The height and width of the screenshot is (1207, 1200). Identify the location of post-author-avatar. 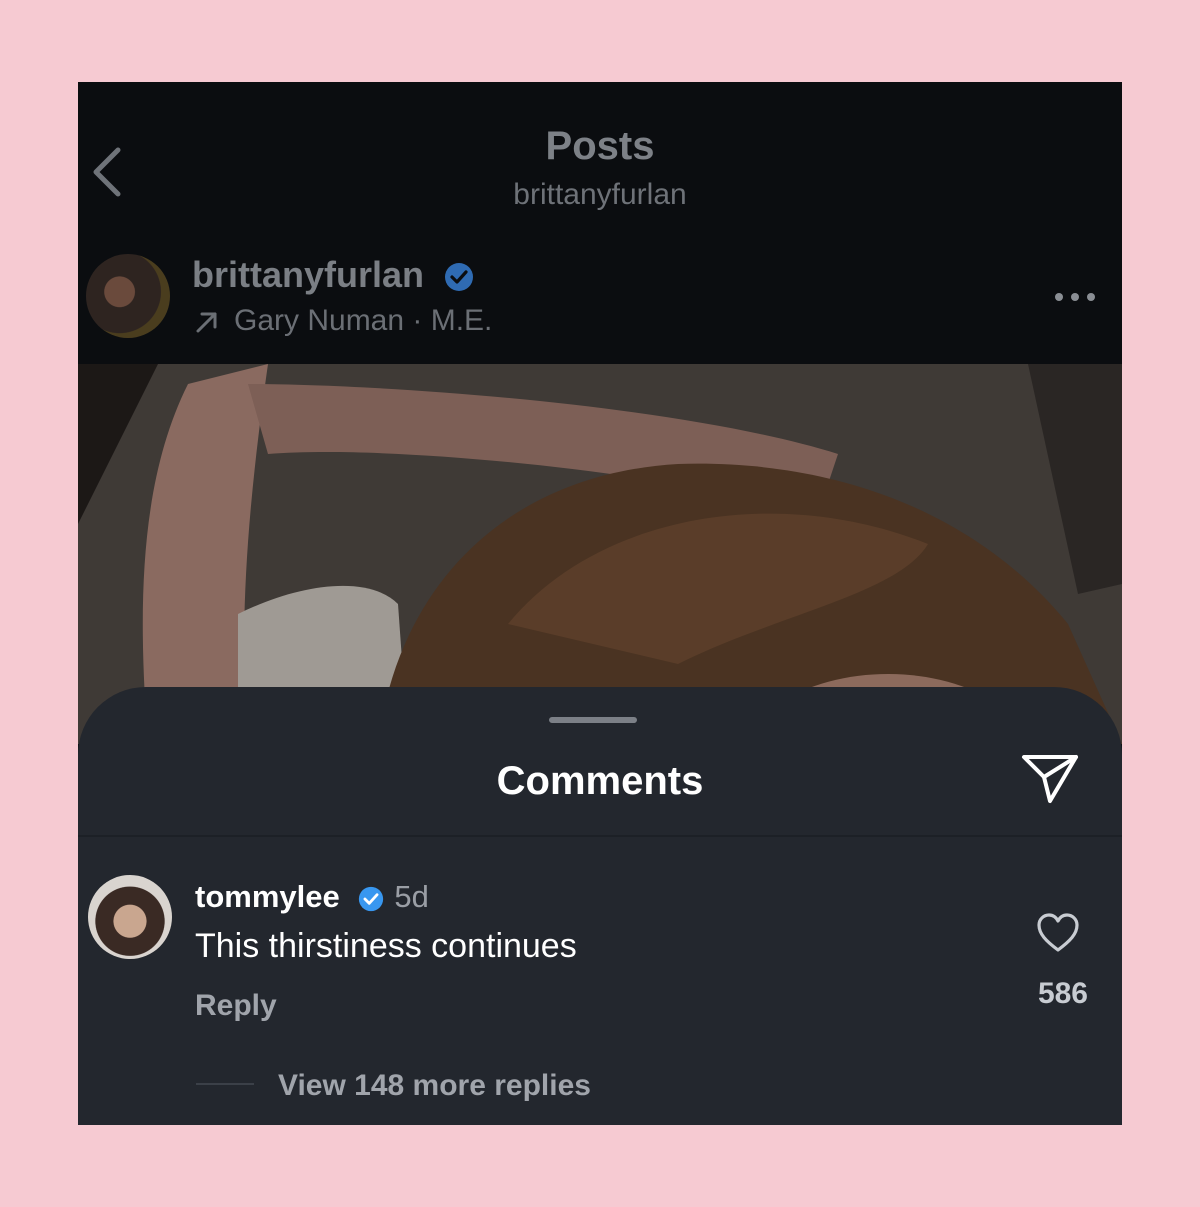
(128, 296).